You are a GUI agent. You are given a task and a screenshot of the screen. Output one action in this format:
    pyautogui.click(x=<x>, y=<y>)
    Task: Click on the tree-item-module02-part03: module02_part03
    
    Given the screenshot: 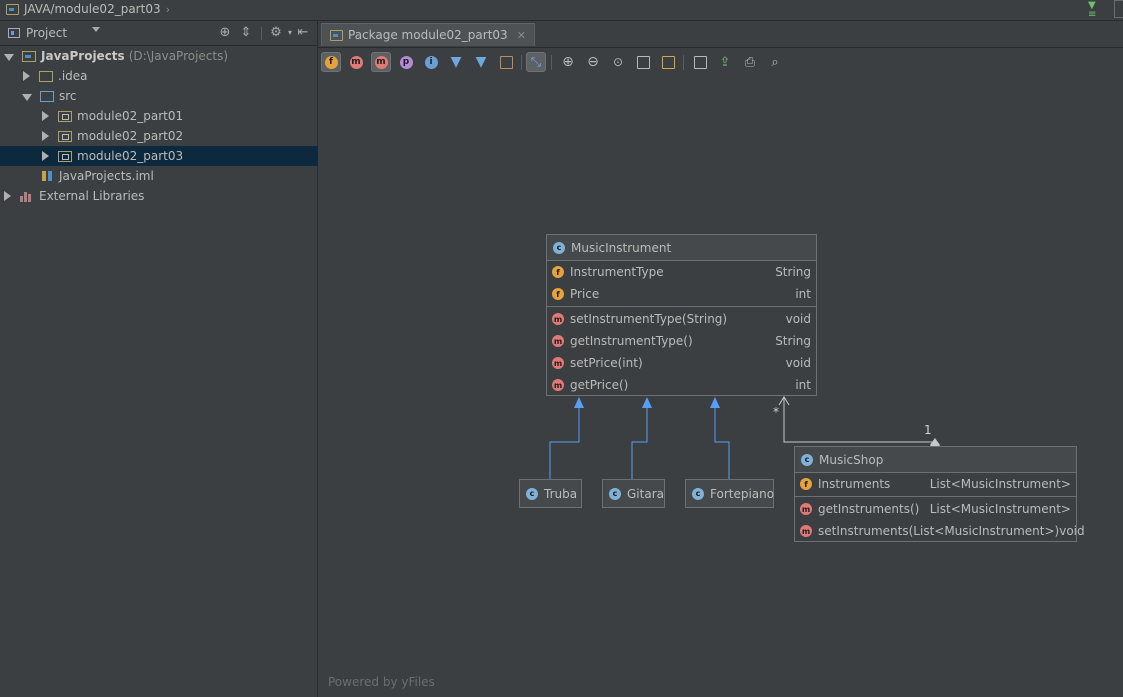 What is the action you would take?
    pyautogui.click(x=179, y=156)
    